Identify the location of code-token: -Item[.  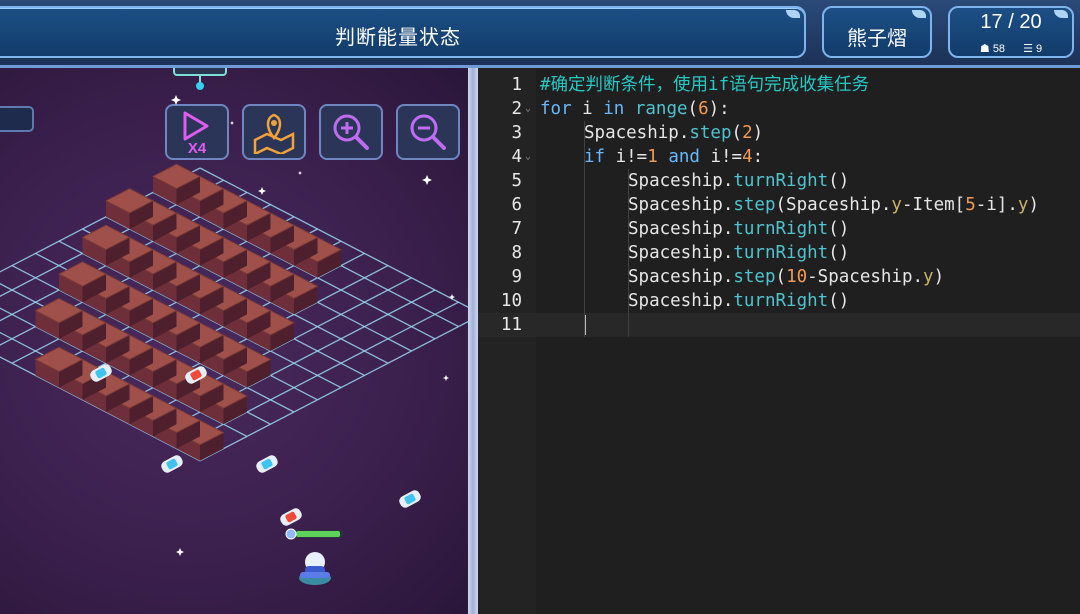
(933, 205).